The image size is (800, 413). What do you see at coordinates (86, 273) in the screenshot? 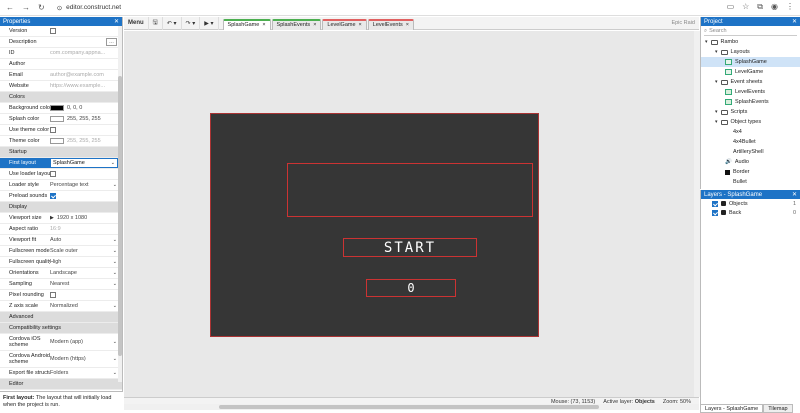
I see `property-value: Landscape ⌄` at bounding box center [86, 273].